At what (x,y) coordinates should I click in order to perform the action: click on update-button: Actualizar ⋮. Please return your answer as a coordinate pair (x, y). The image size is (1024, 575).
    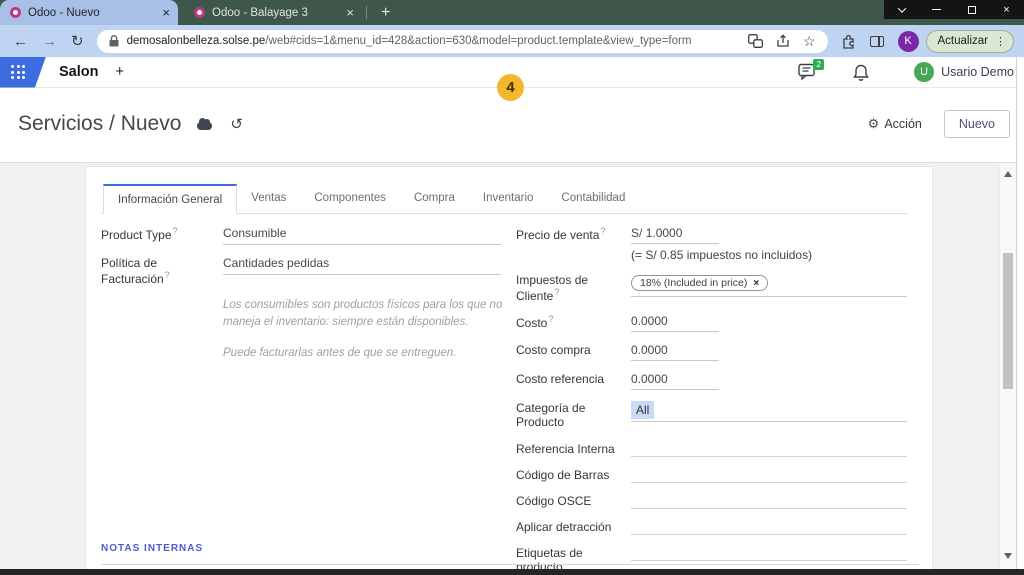
    Looking at the image, I should click on (969, 41).